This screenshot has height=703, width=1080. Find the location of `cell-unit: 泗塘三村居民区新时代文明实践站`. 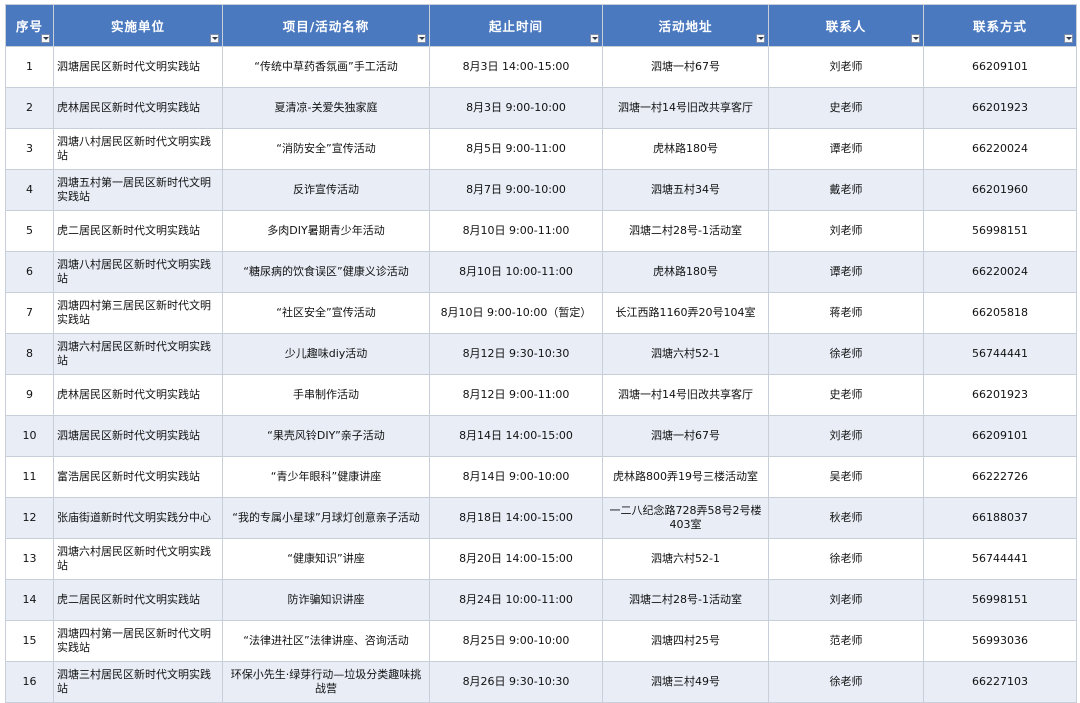

cell-unit: 泗塘三村居民区新时代文明实践站 is located at coordinates (138, 682).